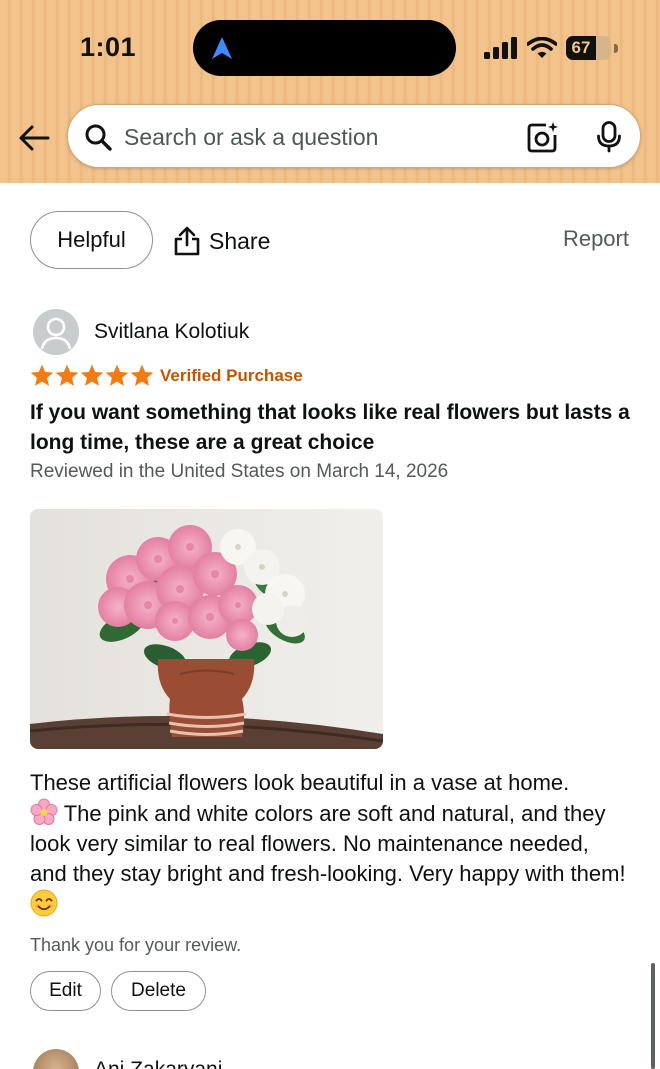 The height and width of the screenshot is (1069, 660). I want to click on edit-review-button: Edit, so click(65, 991).